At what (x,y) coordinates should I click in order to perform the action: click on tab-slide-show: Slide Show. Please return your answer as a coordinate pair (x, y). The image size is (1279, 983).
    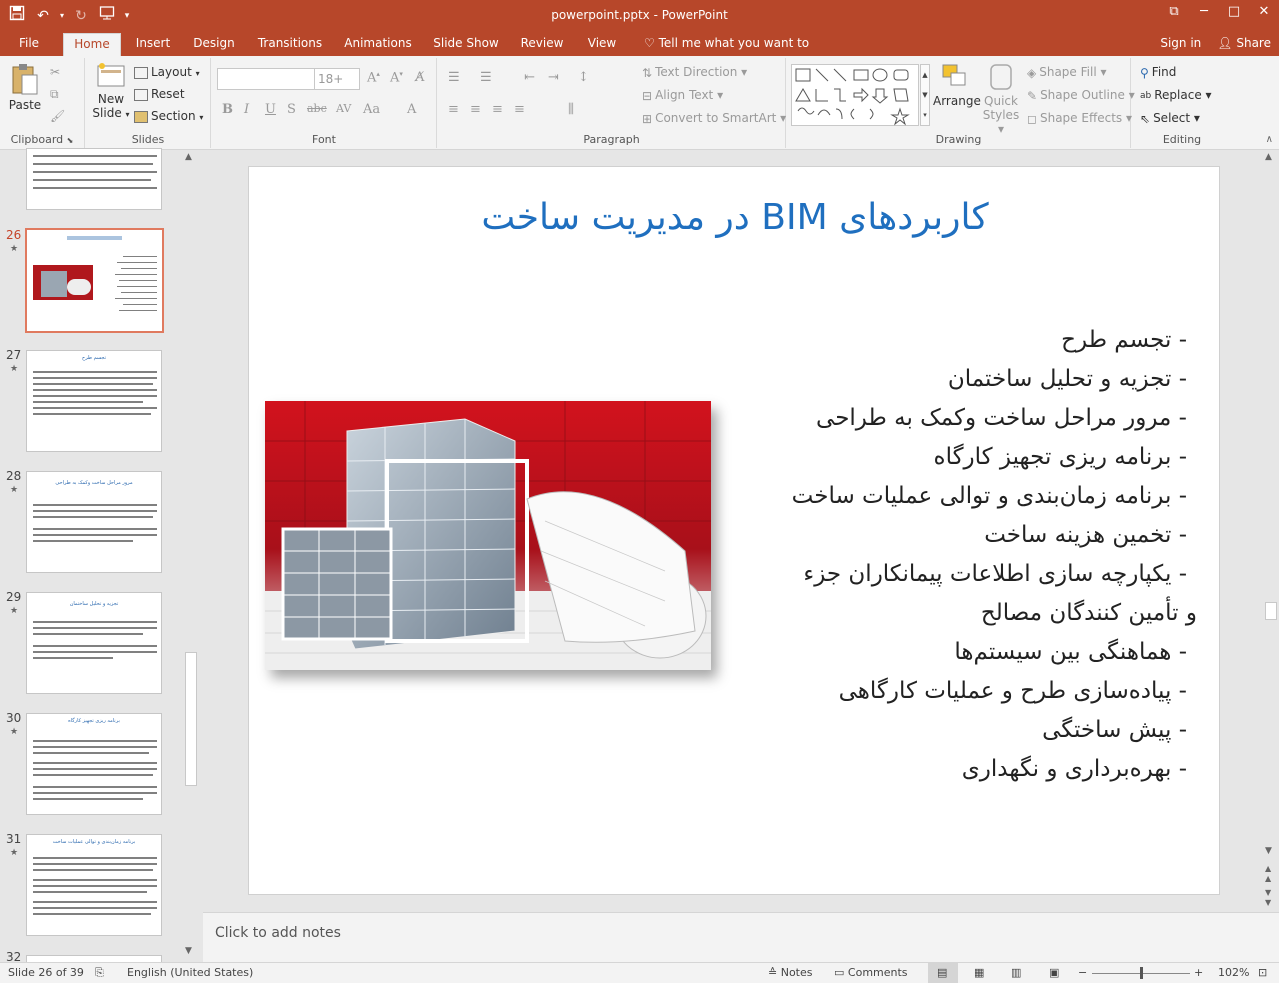
    Looking at the image, I should click on (466, 44).